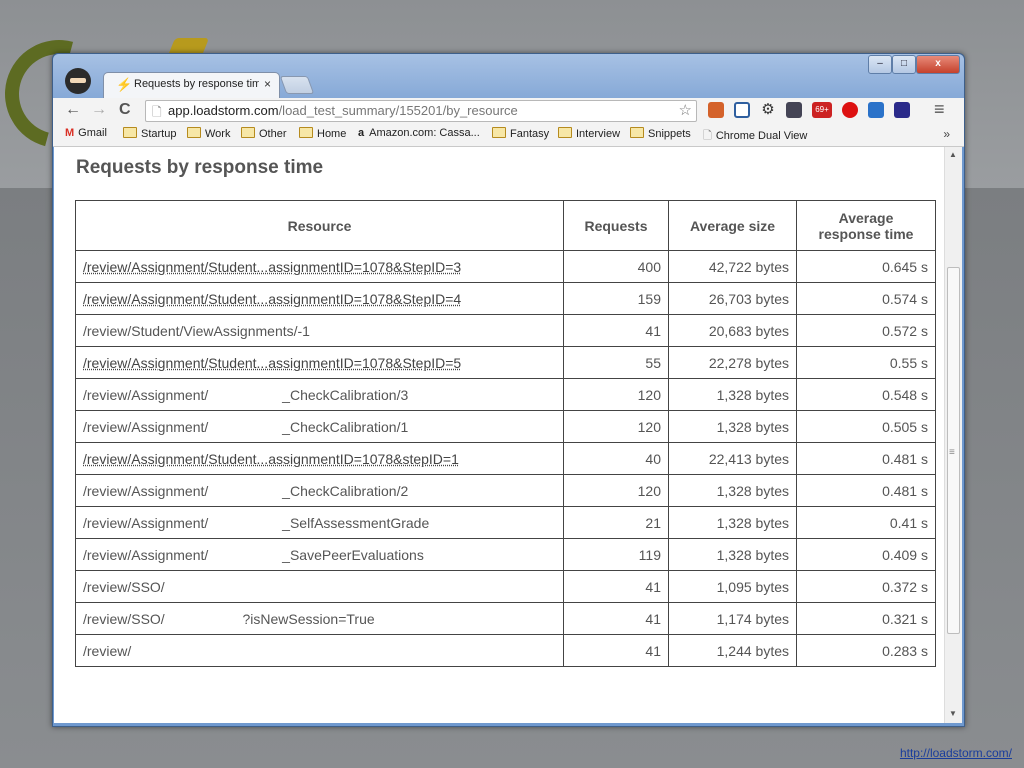  Describe the element at coordinates (319, 586) in the screenshot. I see `resource-cell: /review/SSO/` at that location.